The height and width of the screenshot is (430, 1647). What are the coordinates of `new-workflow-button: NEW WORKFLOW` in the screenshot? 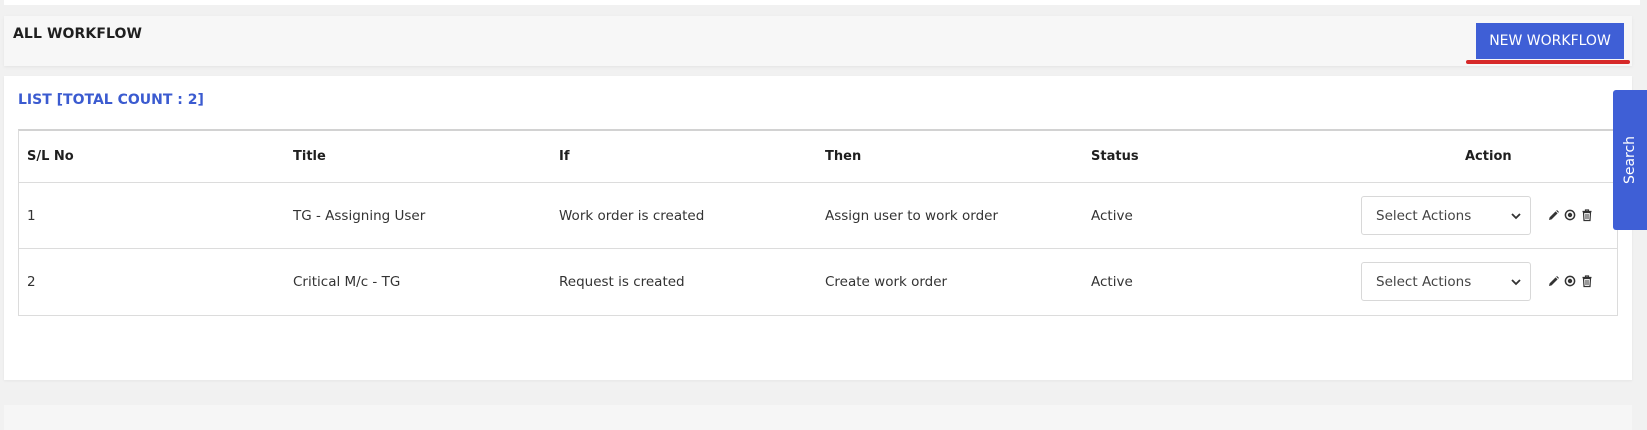 It's located at (1550, 41).